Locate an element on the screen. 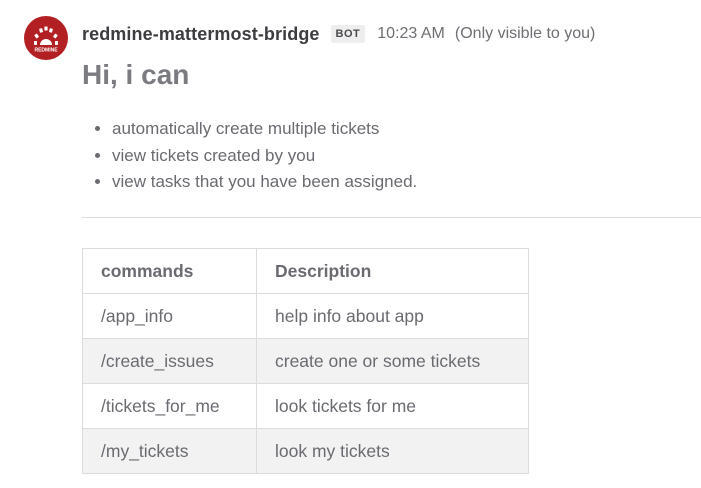 The image size is (701, 488). command-cell: /my_tickets is located at coordinates (169, 451).